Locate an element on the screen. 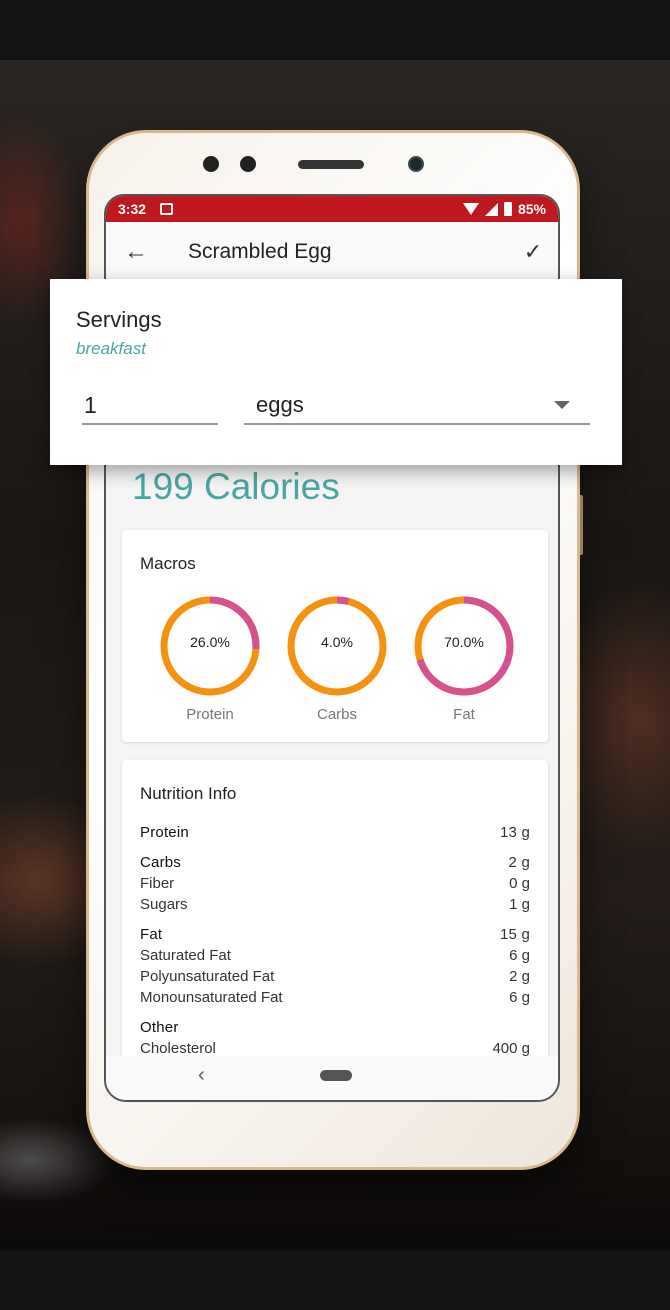  serving-unit-select: eggs is located at coordinates (417, 406).